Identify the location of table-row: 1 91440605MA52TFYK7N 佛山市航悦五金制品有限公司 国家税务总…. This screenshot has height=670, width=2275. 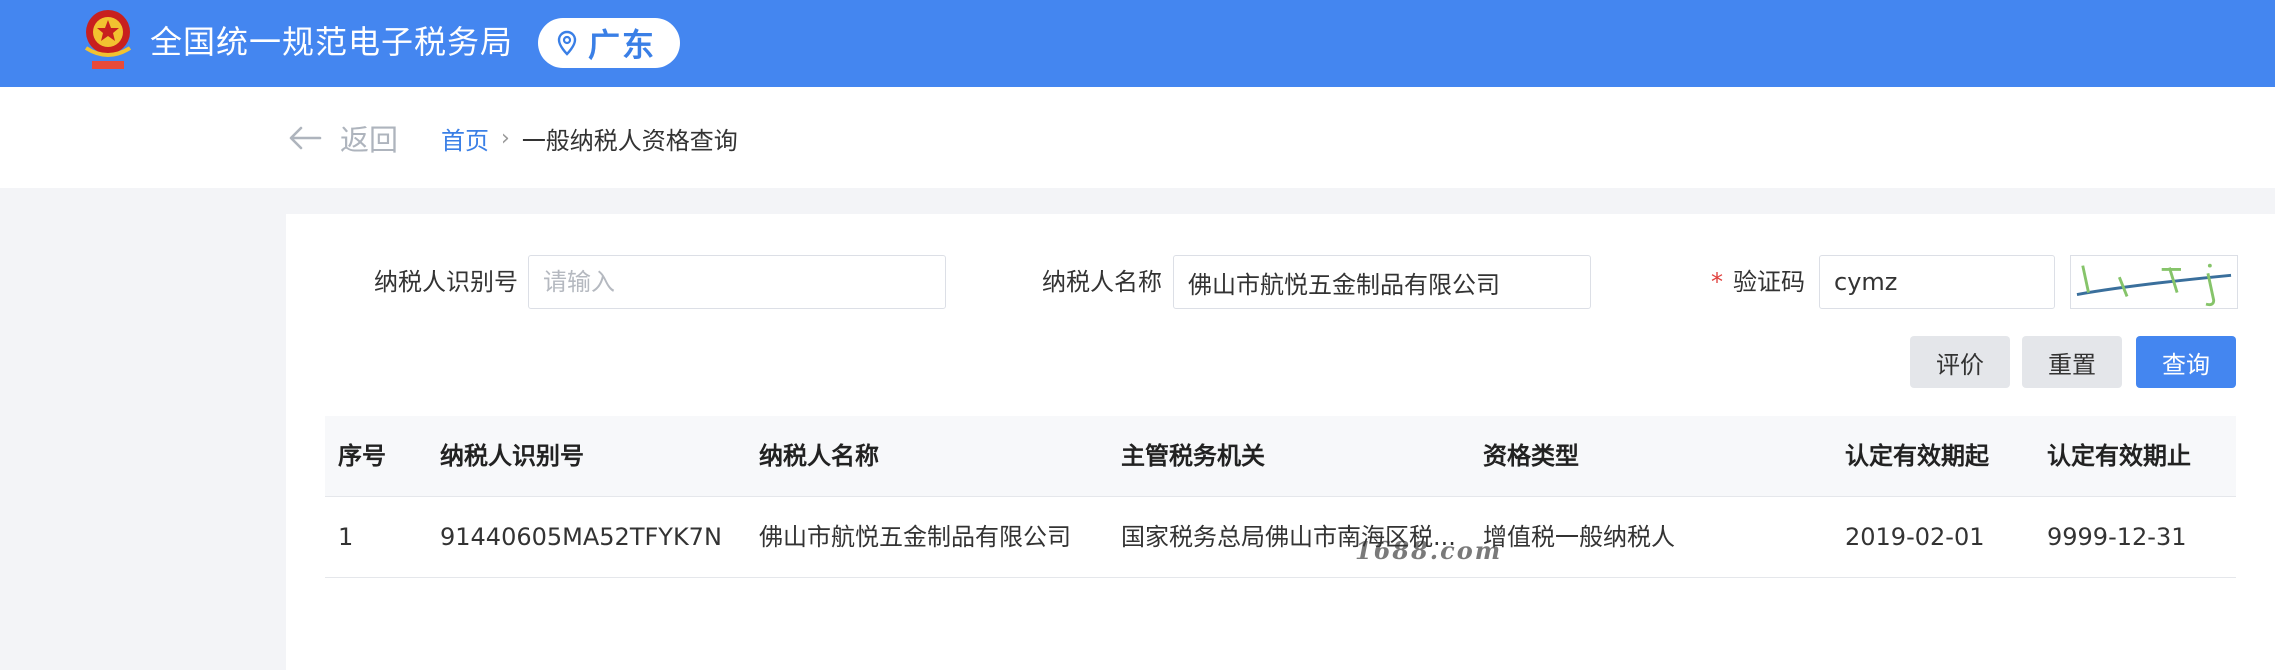
(1280, 537).